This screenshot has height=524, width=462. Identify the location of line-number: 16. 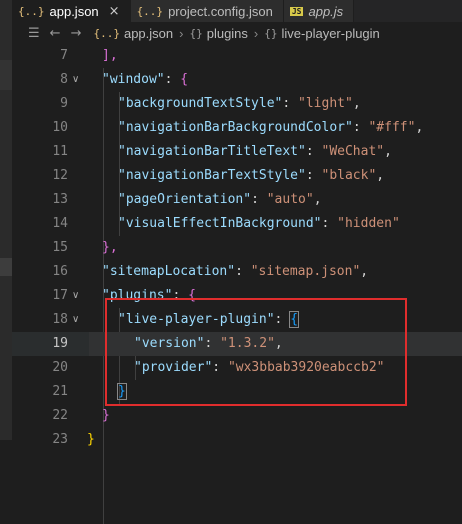
(60, 271).